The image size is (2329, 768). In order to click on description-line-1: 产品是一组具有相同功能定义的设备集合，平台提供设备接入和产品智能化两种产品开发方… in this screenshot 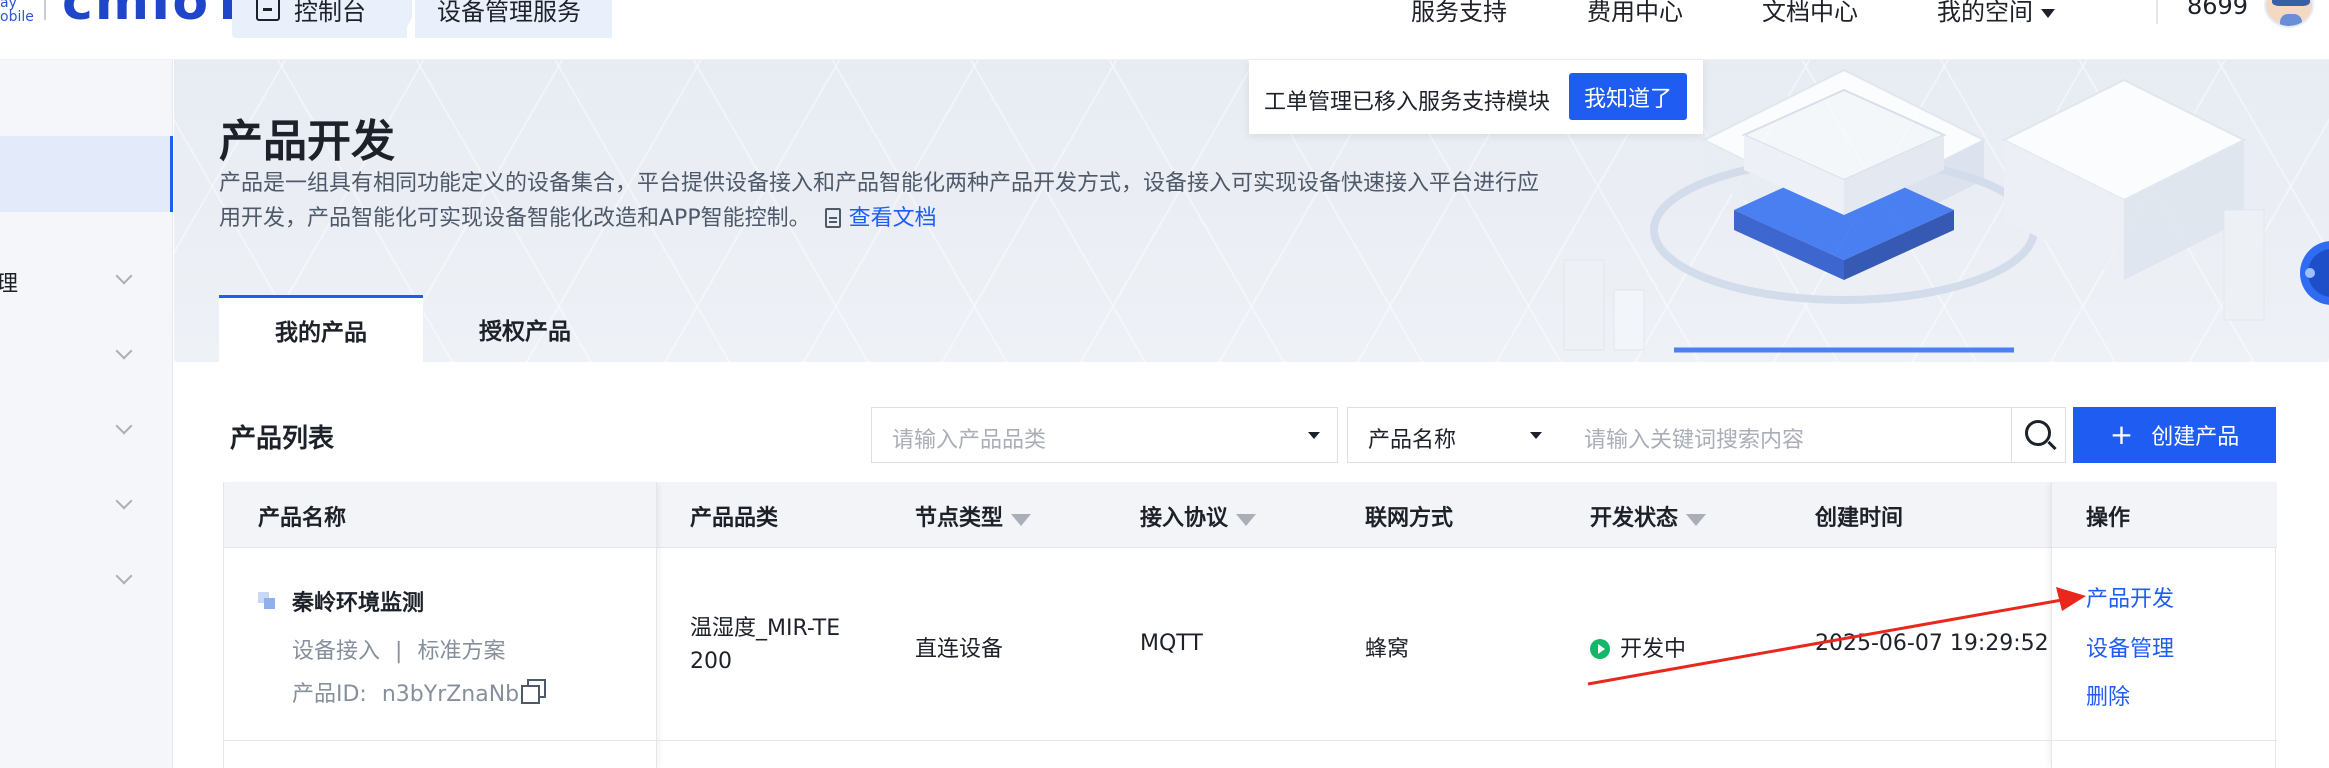, I will do `click(879, 183)`.